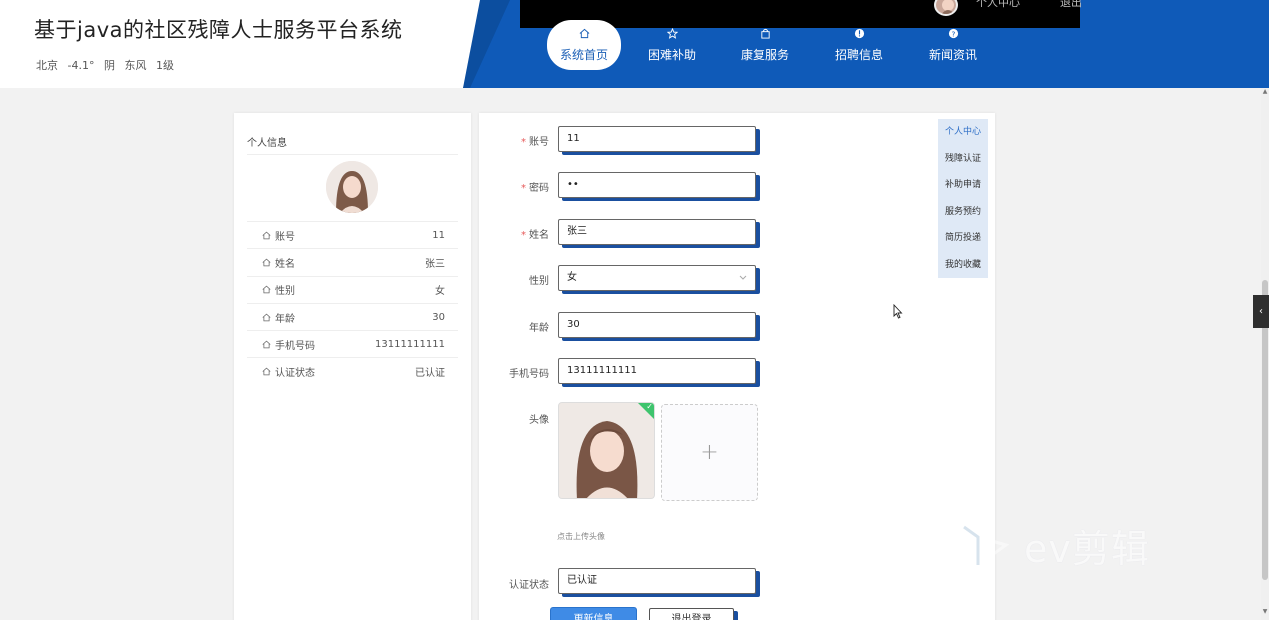 This screenshot has height=620, width=1269. I want to click on video-watermark: ev剪辑, so click(1055, 545).